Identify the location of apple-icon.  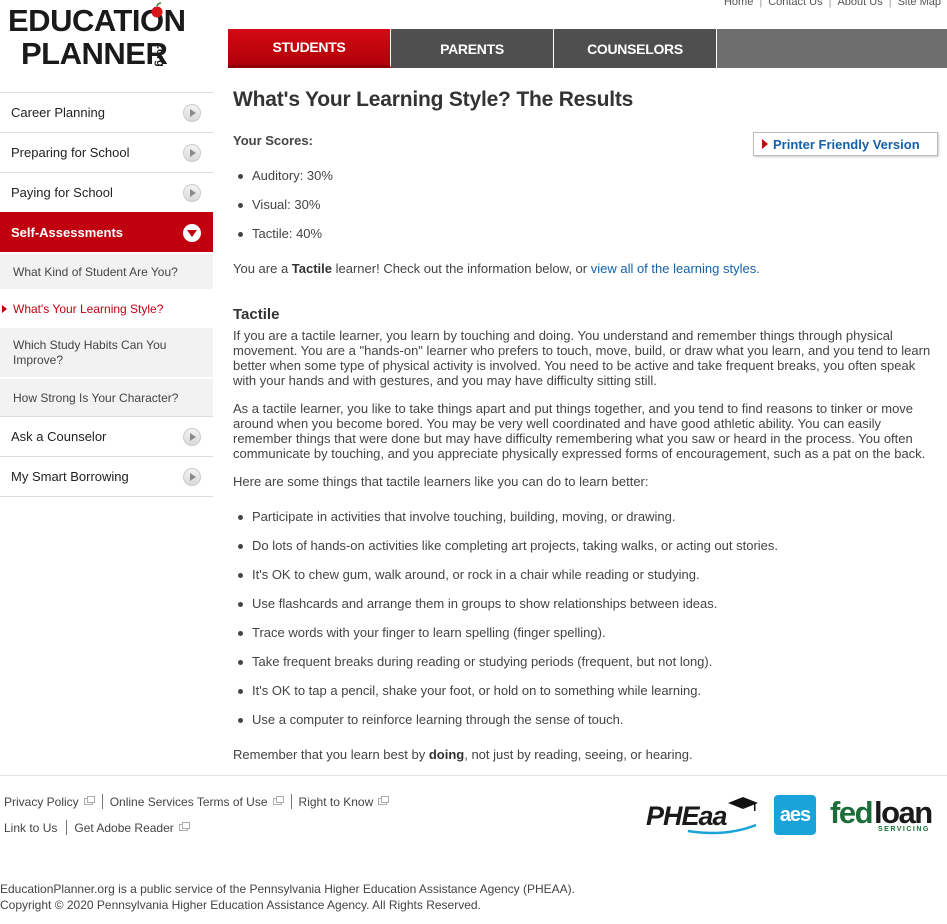
(157, 10).